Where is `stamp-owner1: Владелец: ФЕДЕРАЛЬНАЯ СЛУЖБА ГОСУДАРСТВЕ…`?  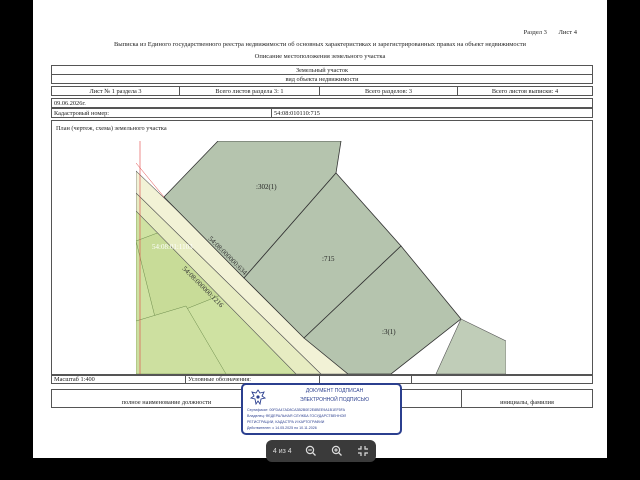
stamp-owner1: Владелец: ФЕДЕРАЛЬНАЯ СЛУЖБА ГОСУДАРСТВЕ… is located at coordinates (296, 416).